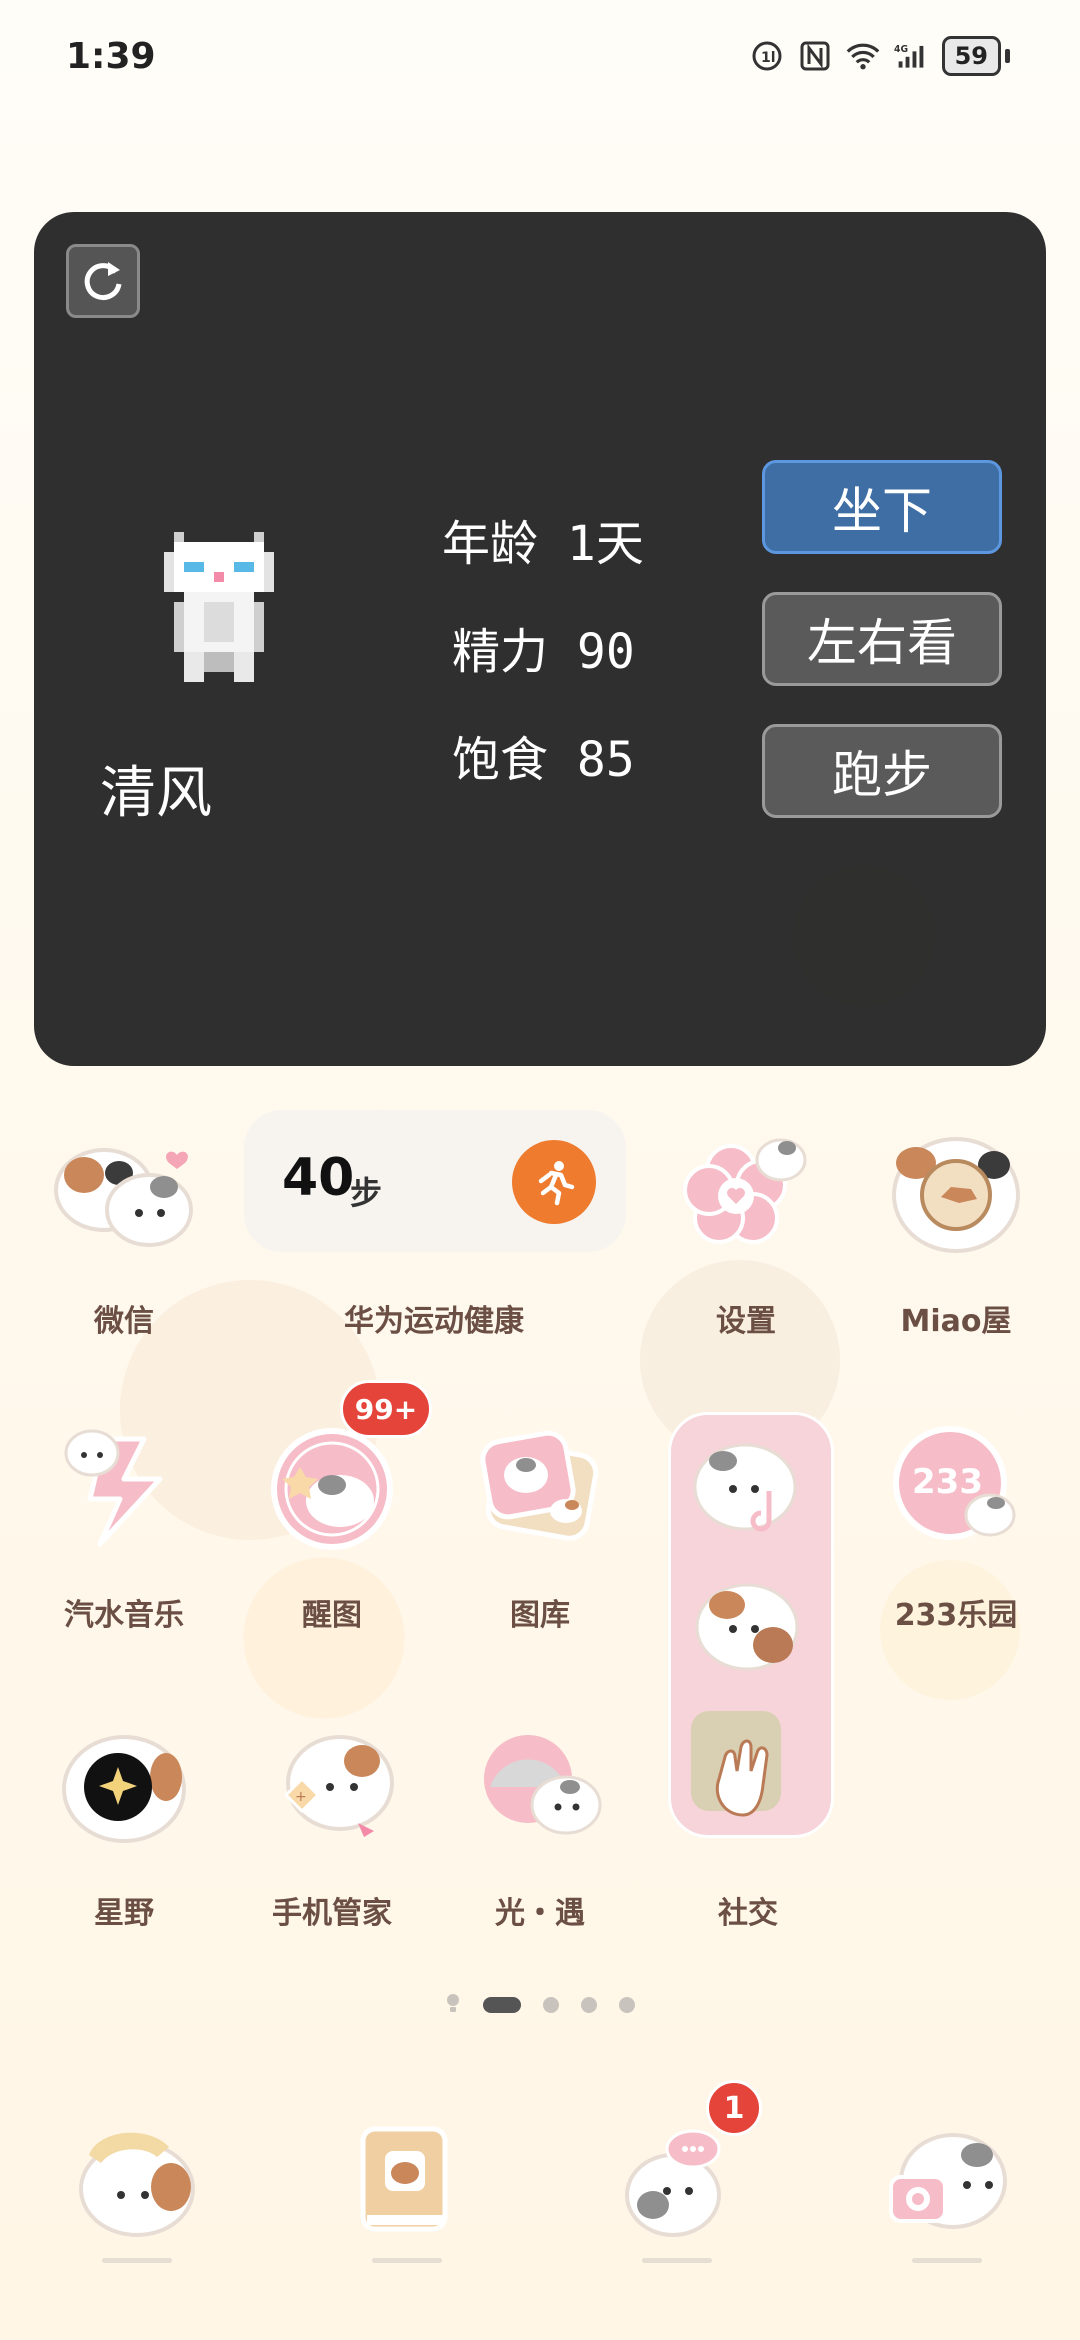  Describe the element at coordinates (748, 1627) in the screenshot. I see `social-app-icon` at that location.